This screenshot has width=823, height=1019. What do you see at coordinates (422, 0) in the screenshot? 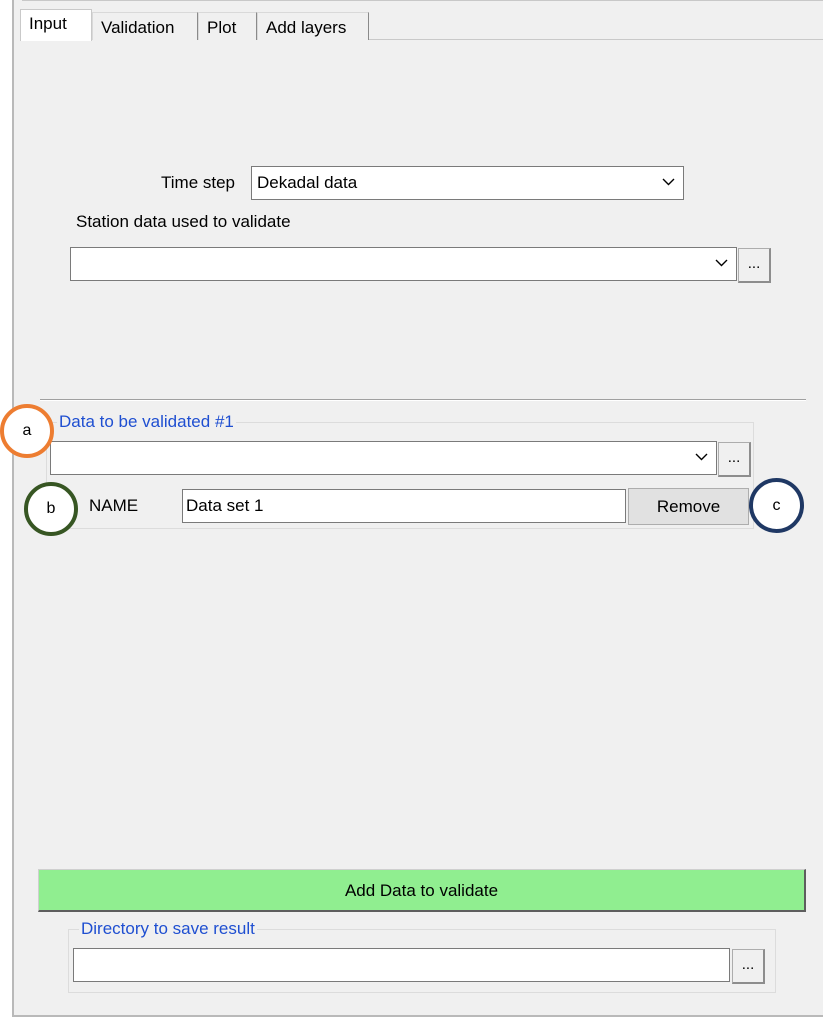
I see `top-border` at bounding box center [422, 0].